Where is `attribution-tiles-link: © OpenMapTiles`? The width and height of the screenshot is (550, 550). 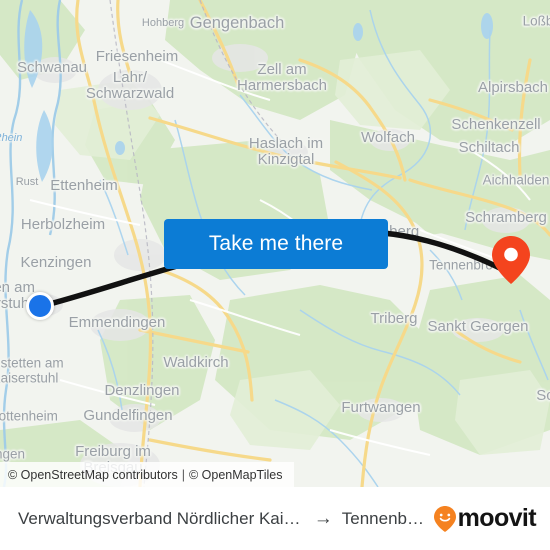
attribution-tiles-link: © OpenMapTiles is located at coordinates (236, 475).